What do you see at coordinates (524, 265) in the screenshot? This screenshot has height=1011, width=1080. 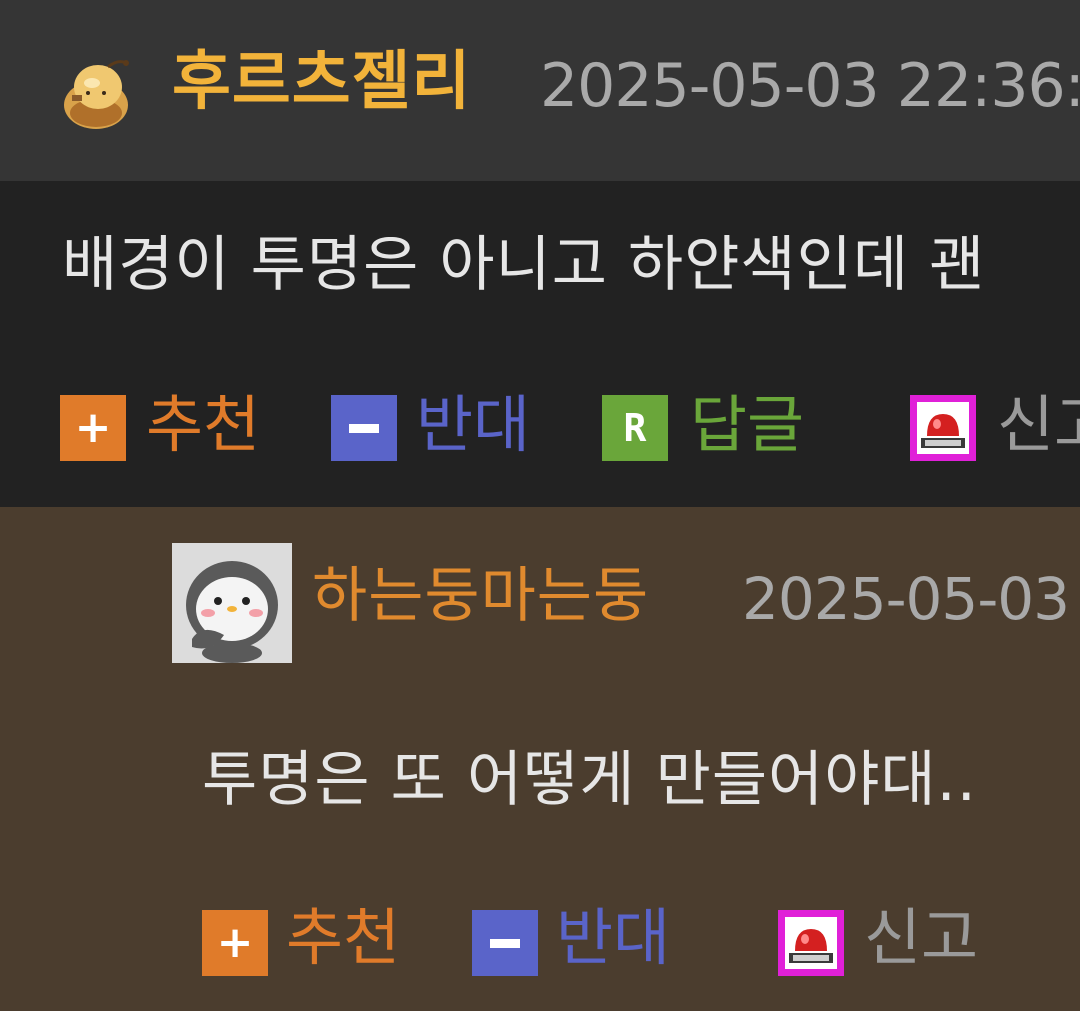 I see `comment-text: 배경이 투명은 아니고 하얀색인데 괜` at bounding box center [524, 265].